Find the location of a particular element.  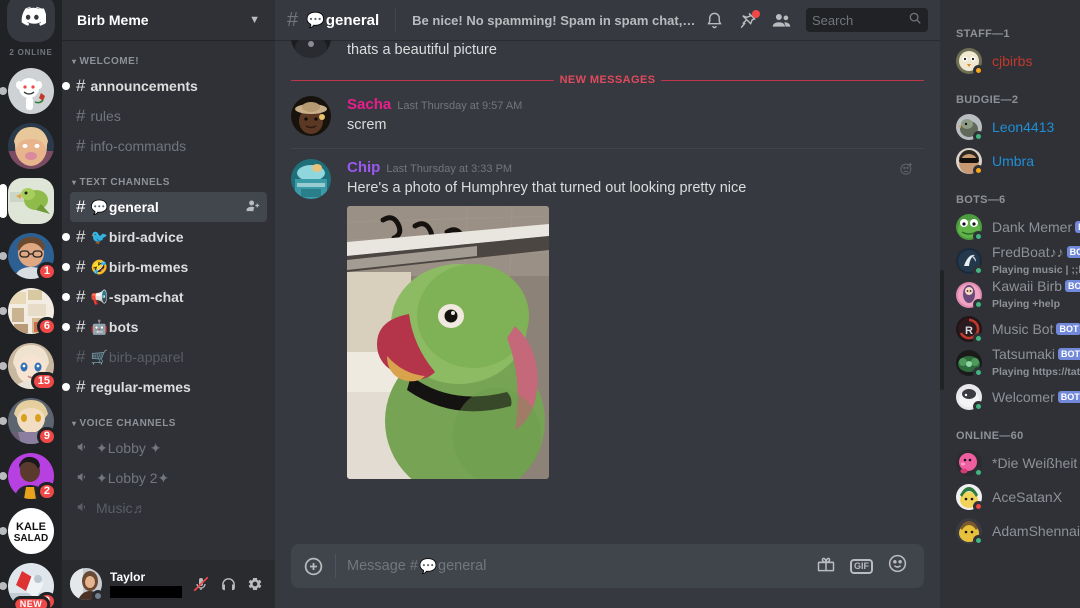

category-label: WELCOME! is located at coordinates (109, 61).